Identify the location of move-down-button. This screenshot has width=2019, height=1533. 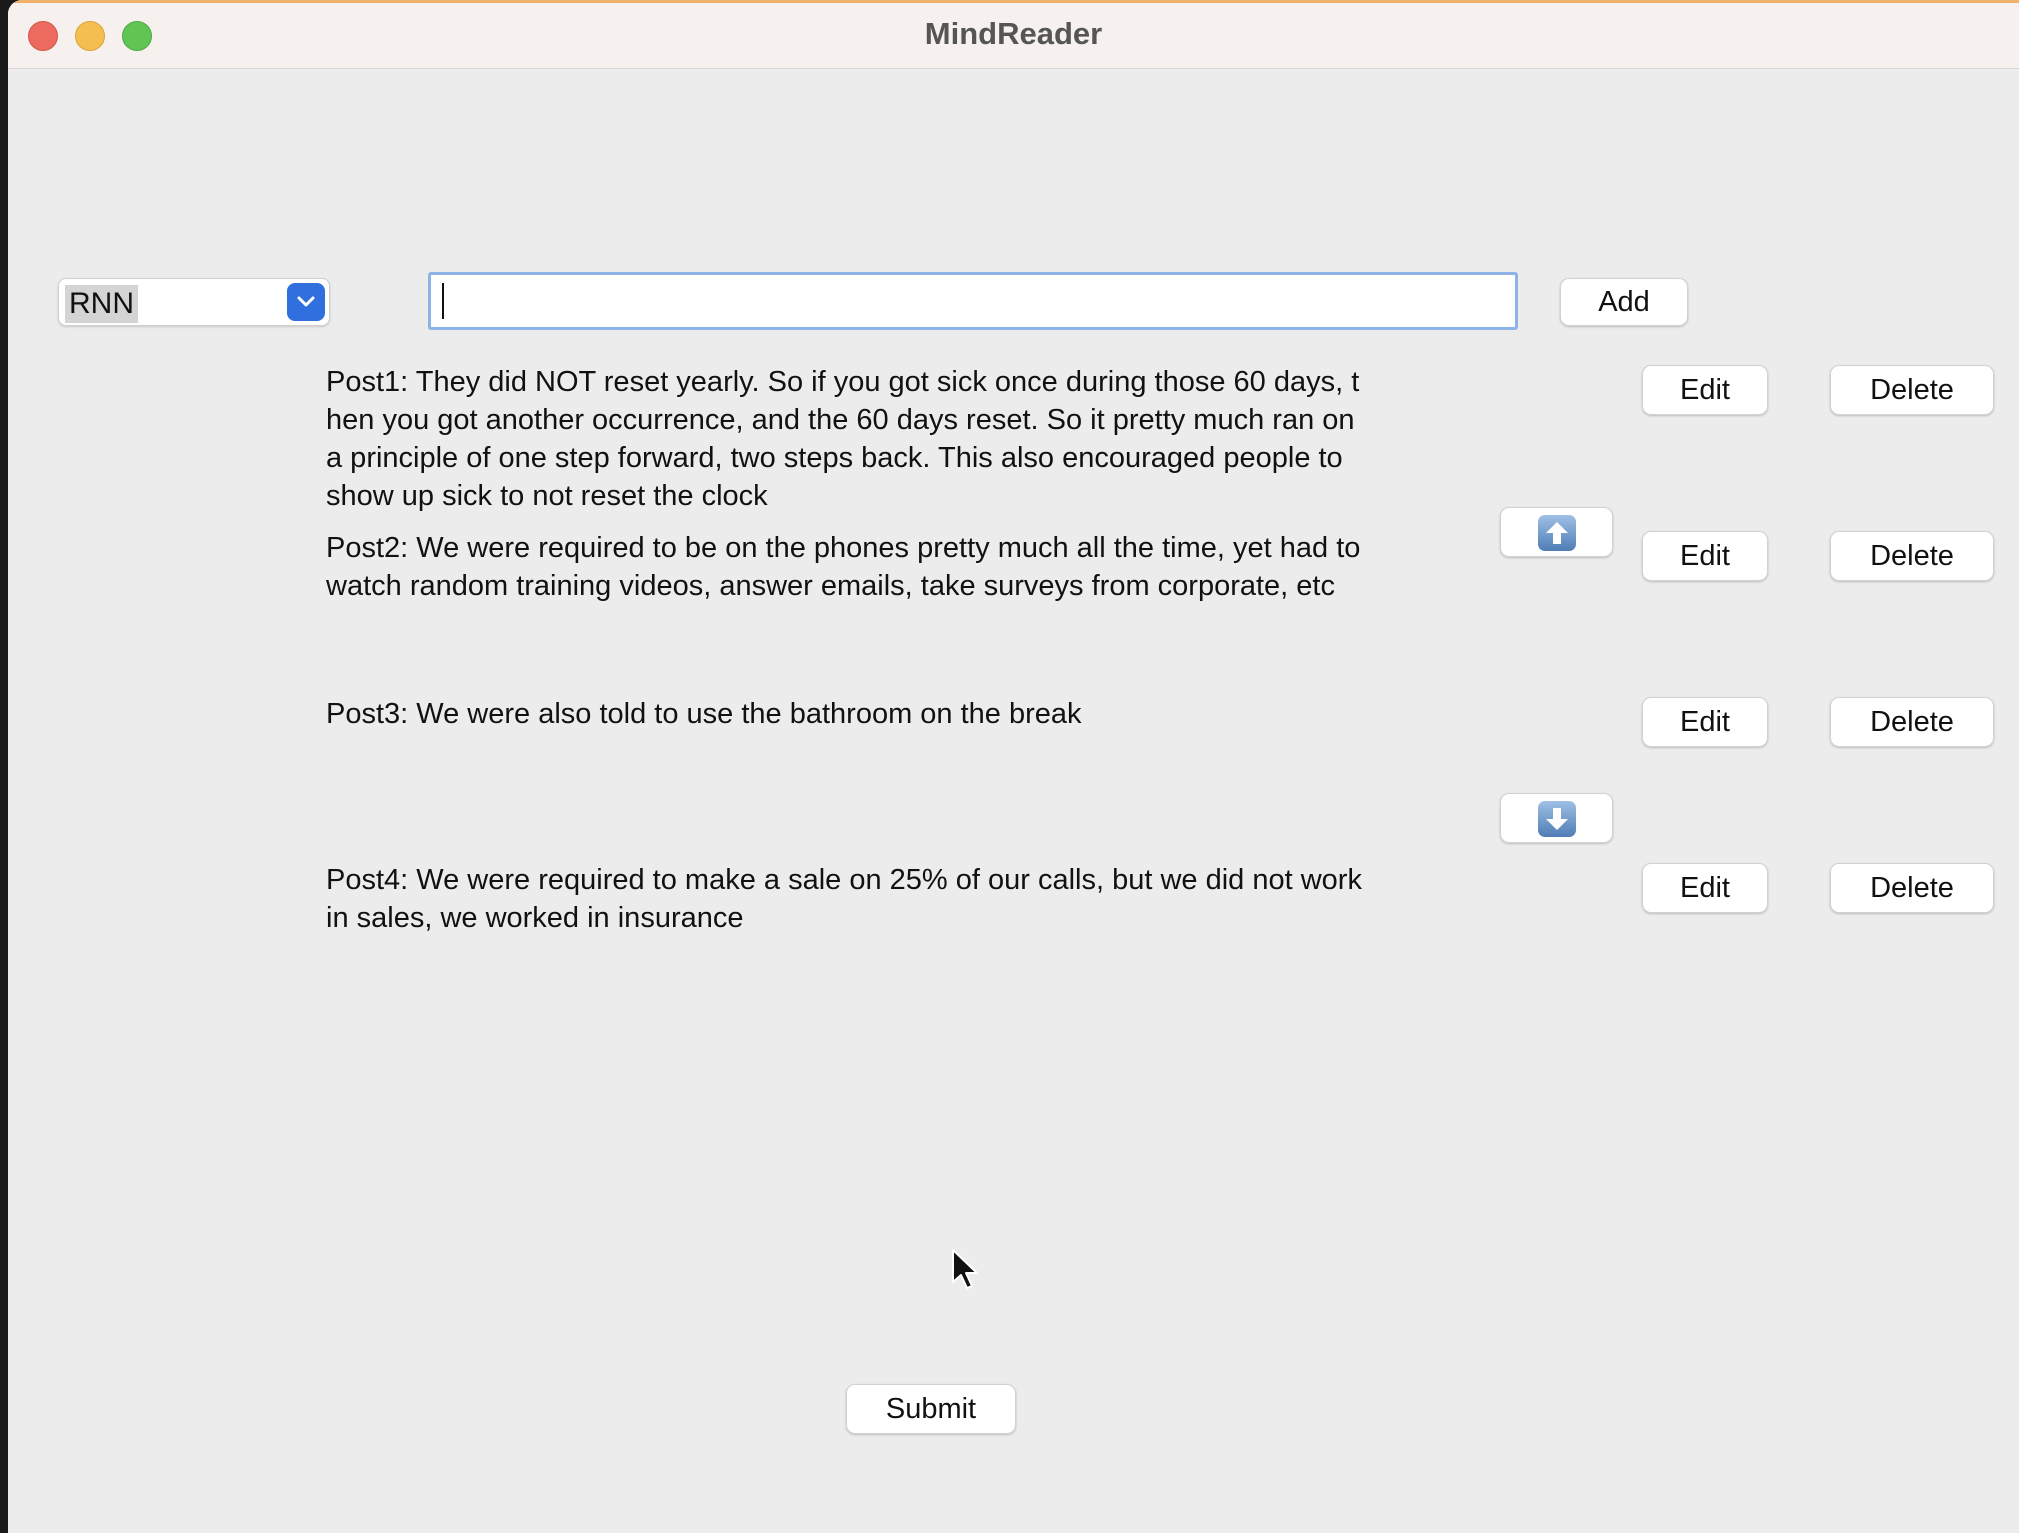
(1556, 818).